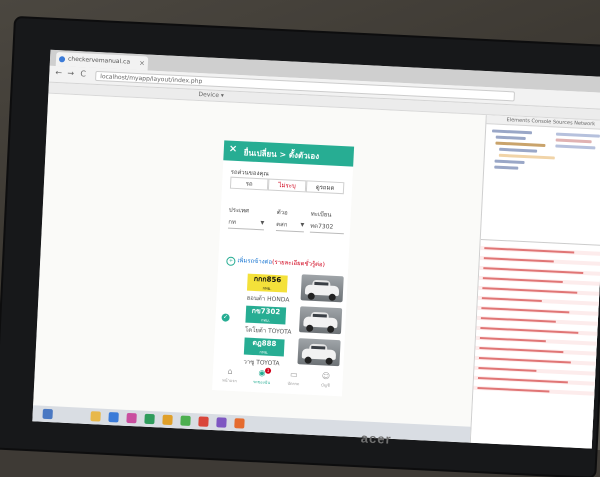 The width and height of the screenshot is (600, 477). I want to click on bottom-navigation: ⌂ หน้าแรก ◉ 1 รถของฉัน ▭ บัตรรถ ☺ บัญชี, so click(277, 381).